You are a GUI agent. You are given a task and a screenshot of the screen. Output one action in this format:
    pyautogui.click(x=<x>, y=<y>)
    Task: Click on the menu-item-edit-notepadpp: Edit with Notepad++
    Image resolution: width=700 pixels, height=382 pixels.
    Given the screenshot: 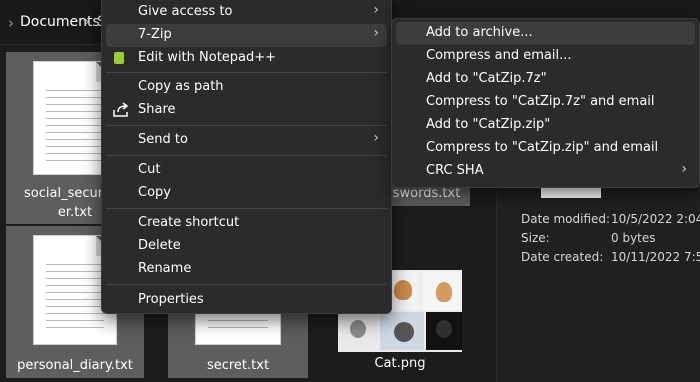 What is the action you would take?
    pyautogui.click(x=246, y=58)
    